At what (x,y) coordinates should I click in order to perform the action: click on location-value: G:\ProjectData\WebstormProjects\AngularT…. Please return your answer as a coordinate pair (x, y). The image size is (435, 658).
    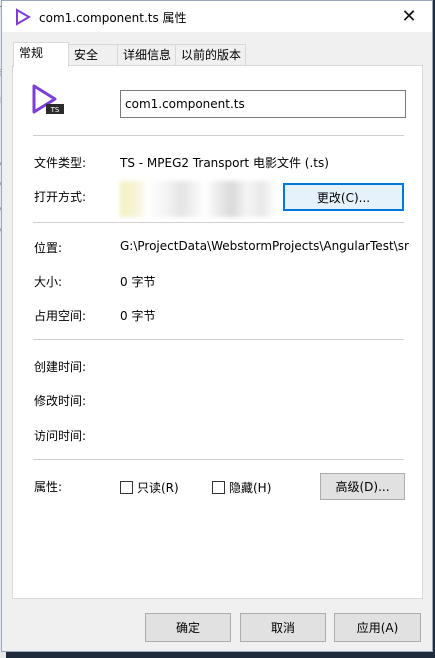
    Looking at the image, I should click on (264, 246).